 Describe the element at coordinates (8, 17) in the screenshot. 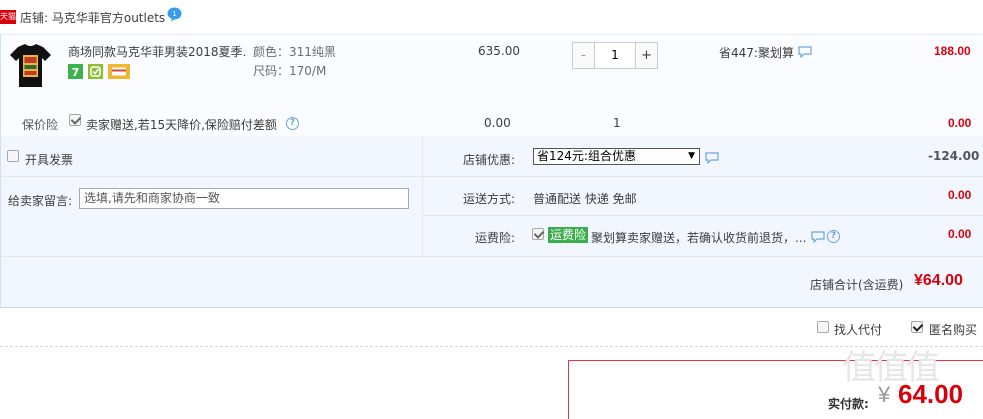

I see `tmall-badge: 天猫` at that location.